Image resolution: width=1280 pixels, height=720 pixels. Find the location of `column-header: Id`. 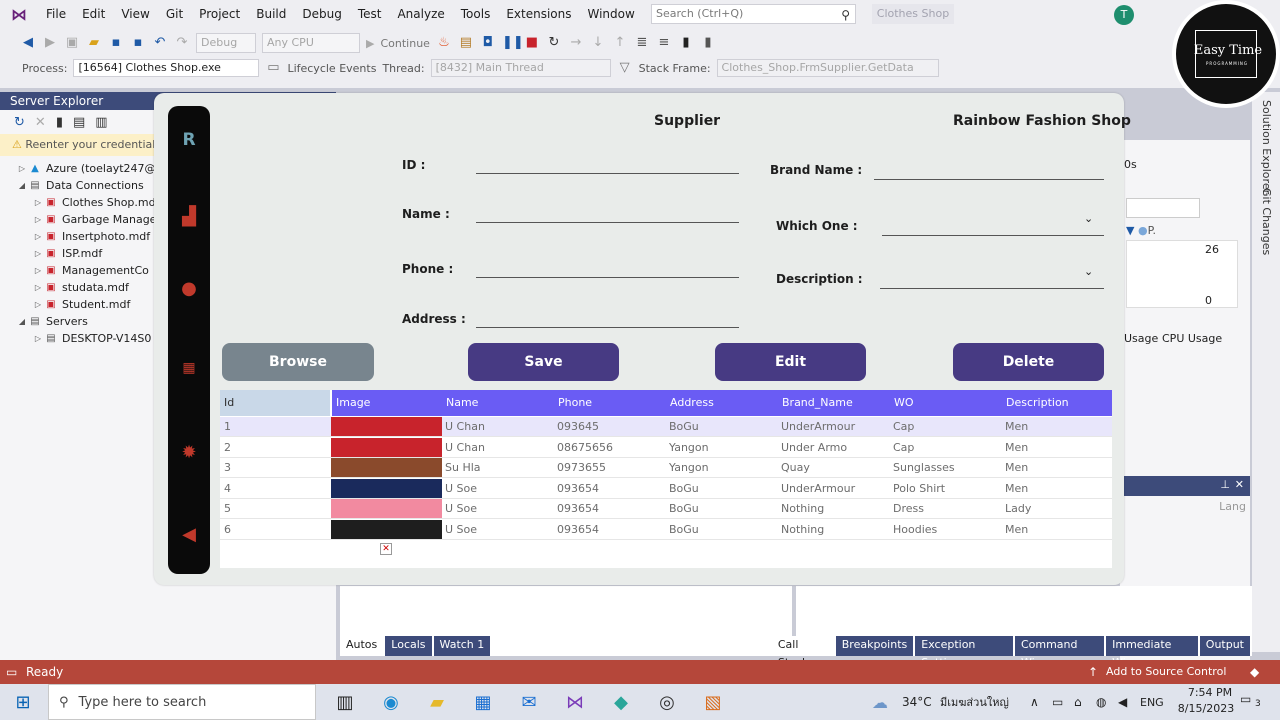

column-header: Id is located at coordinates (275, 403).